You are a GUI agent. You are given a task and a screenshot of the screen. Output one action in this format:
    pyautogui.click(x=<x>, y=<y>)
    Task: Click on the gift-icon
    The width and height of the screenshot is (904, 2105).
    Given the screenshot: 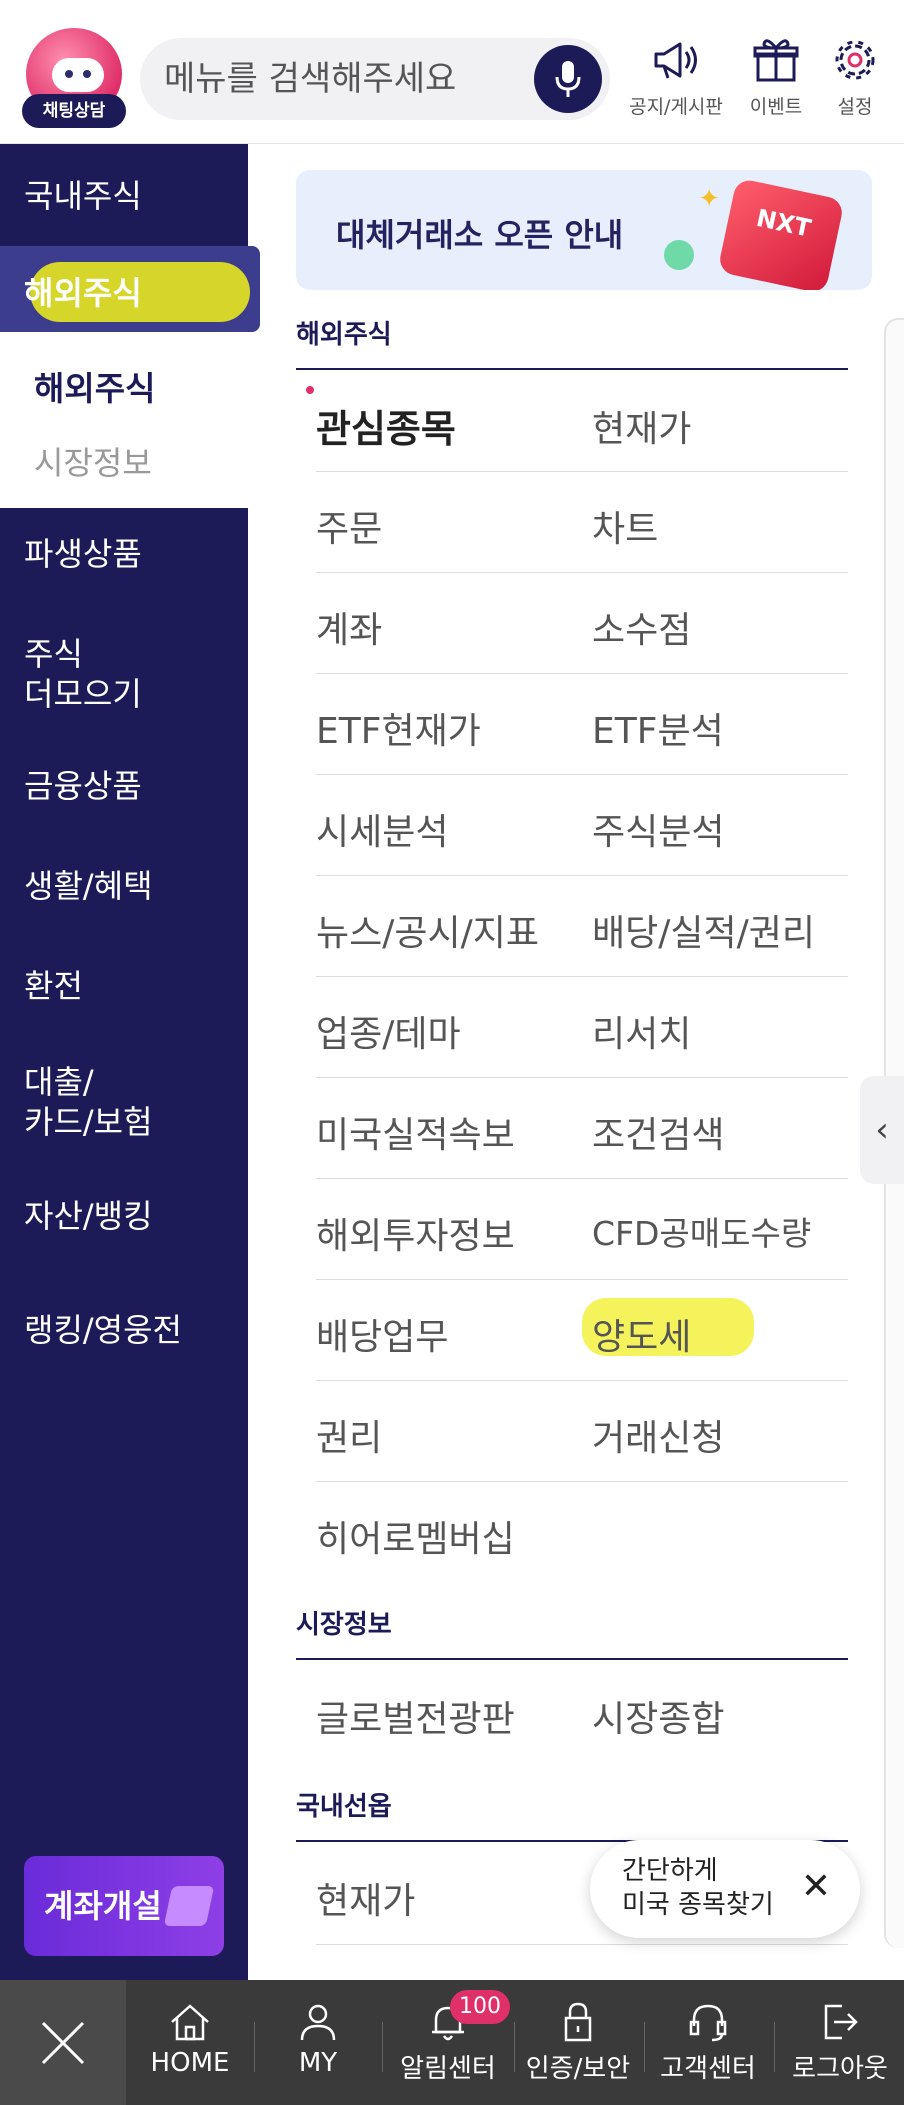 What is the action you would take?
    pyautogui.click(x=776, y=60)
    